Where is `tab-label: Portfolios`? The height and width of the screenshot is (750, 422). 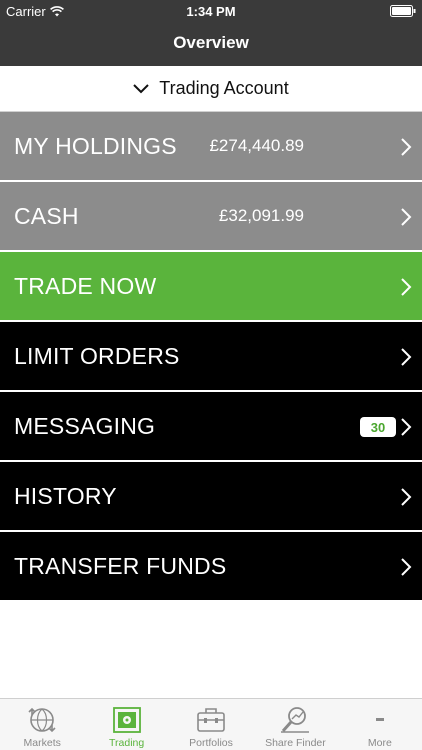
tab-label: Portfolios is located at coordinates (211, 743).